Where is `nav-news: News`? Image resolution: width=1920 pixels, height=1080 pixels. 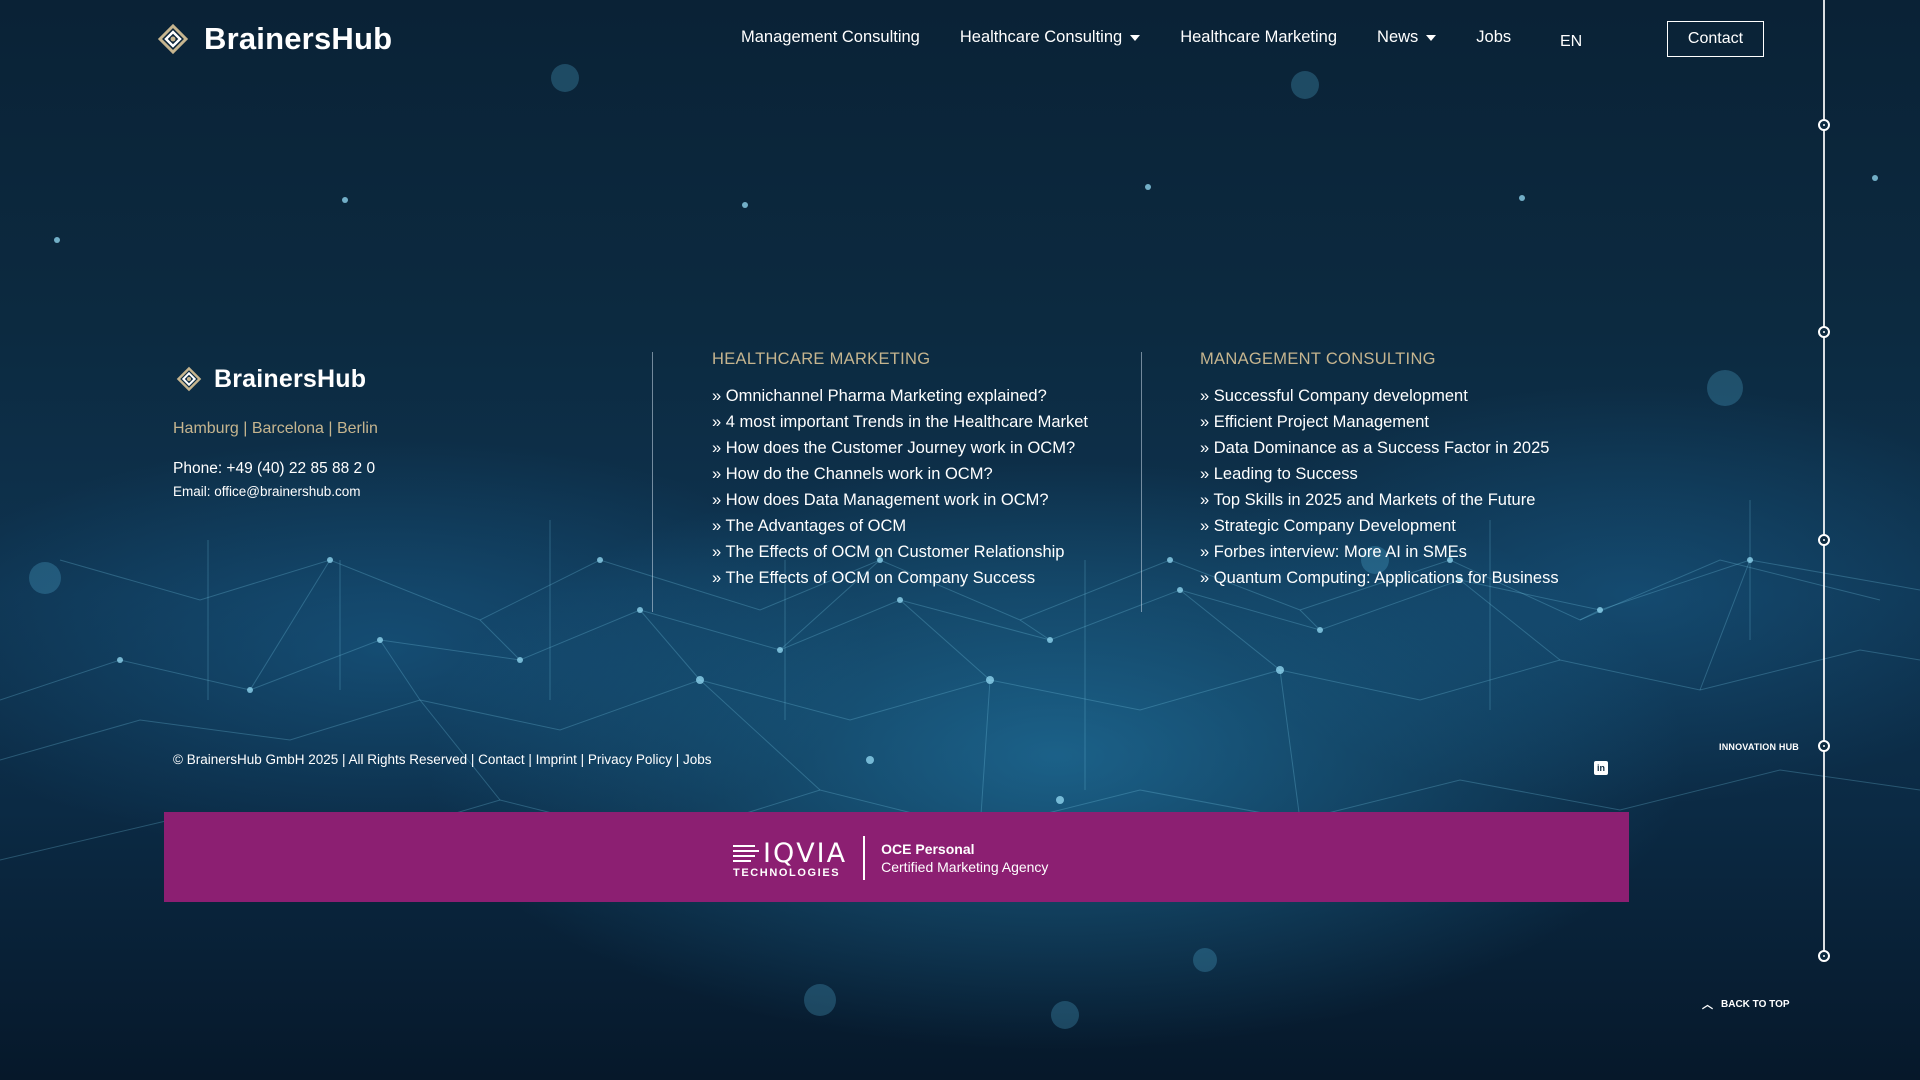
nav-news: News is located at coordinates (1407, 37).